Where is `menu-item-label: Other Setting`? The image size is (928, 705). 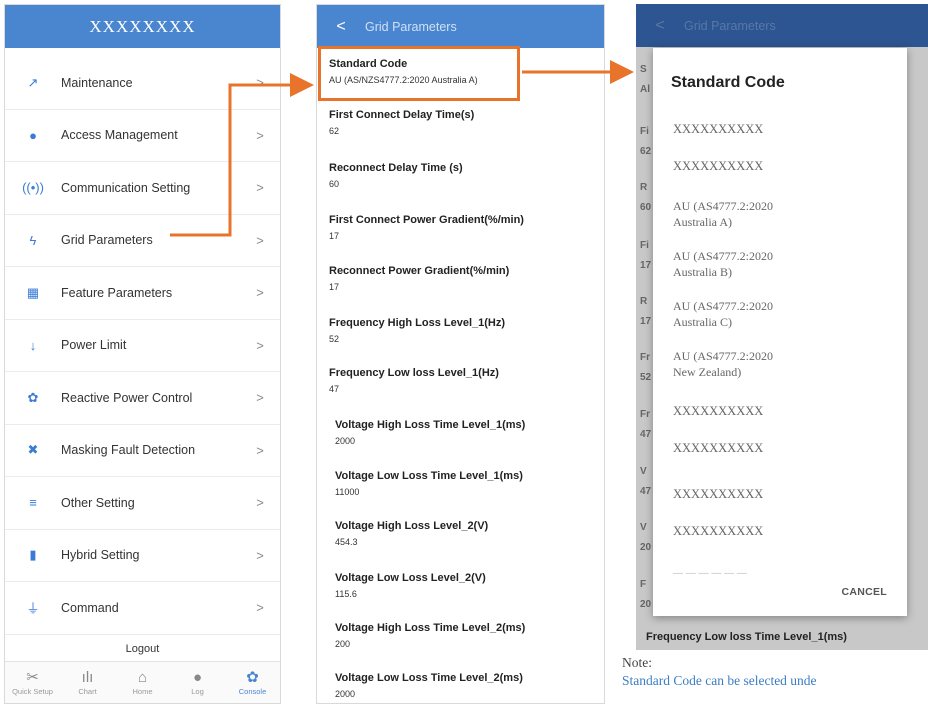
menu-item-label: Other Setting is located at coordinates (98, 502).